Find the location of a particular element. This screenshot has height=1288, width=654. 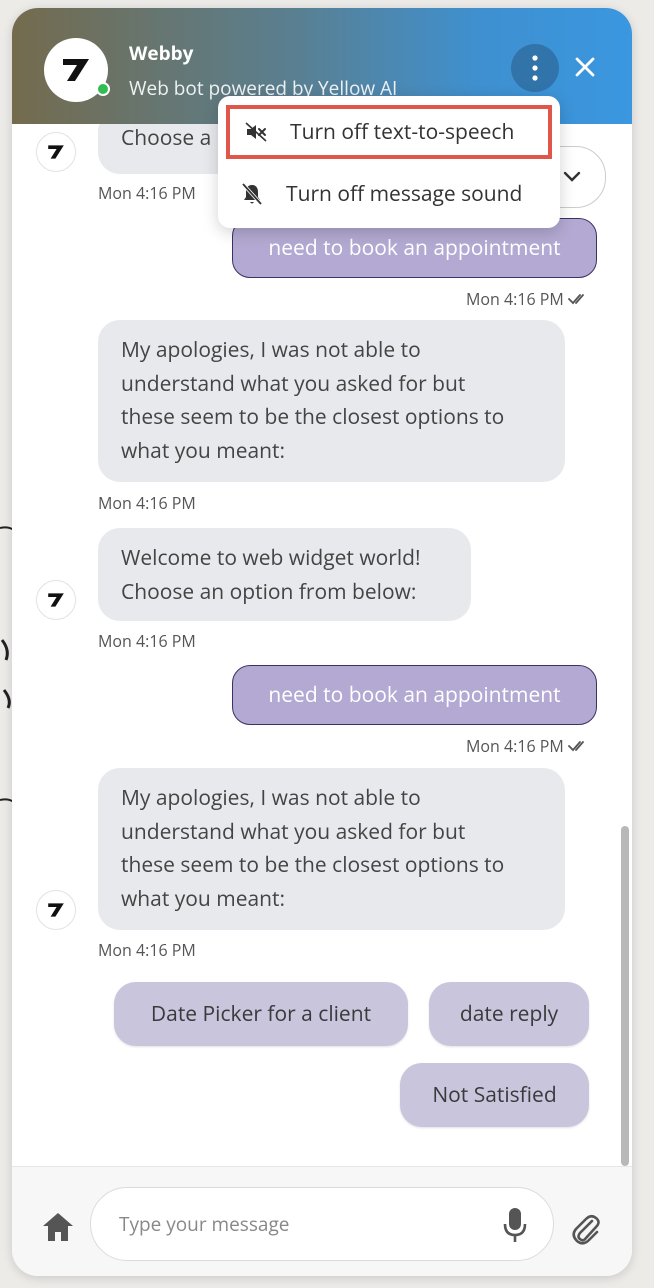

close-button is located at coordinates (585, 67).